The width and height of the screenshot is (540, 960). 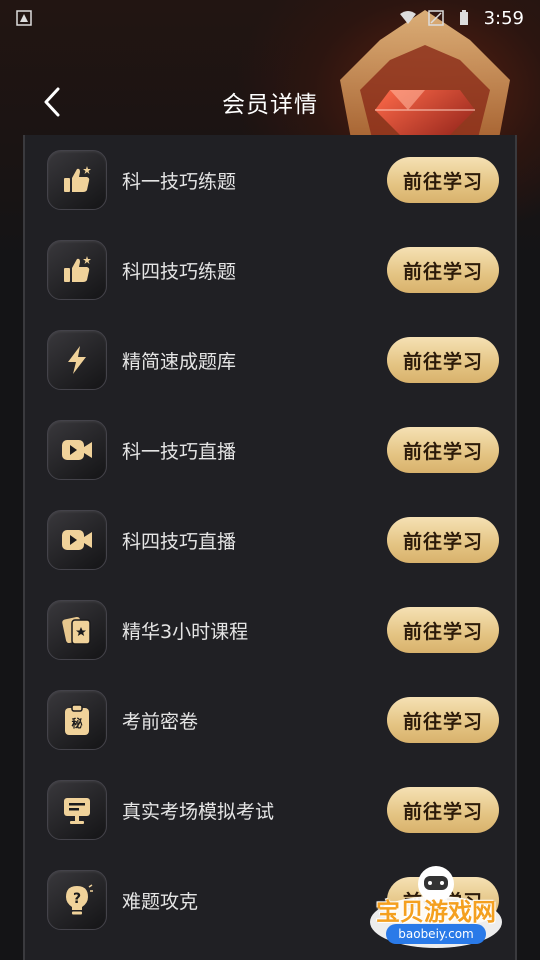 What do you see at coordinates (436, 912) in the screenshot?
I see `watermark-text: 宝贝游戏网` at bounding box center [436, 912].